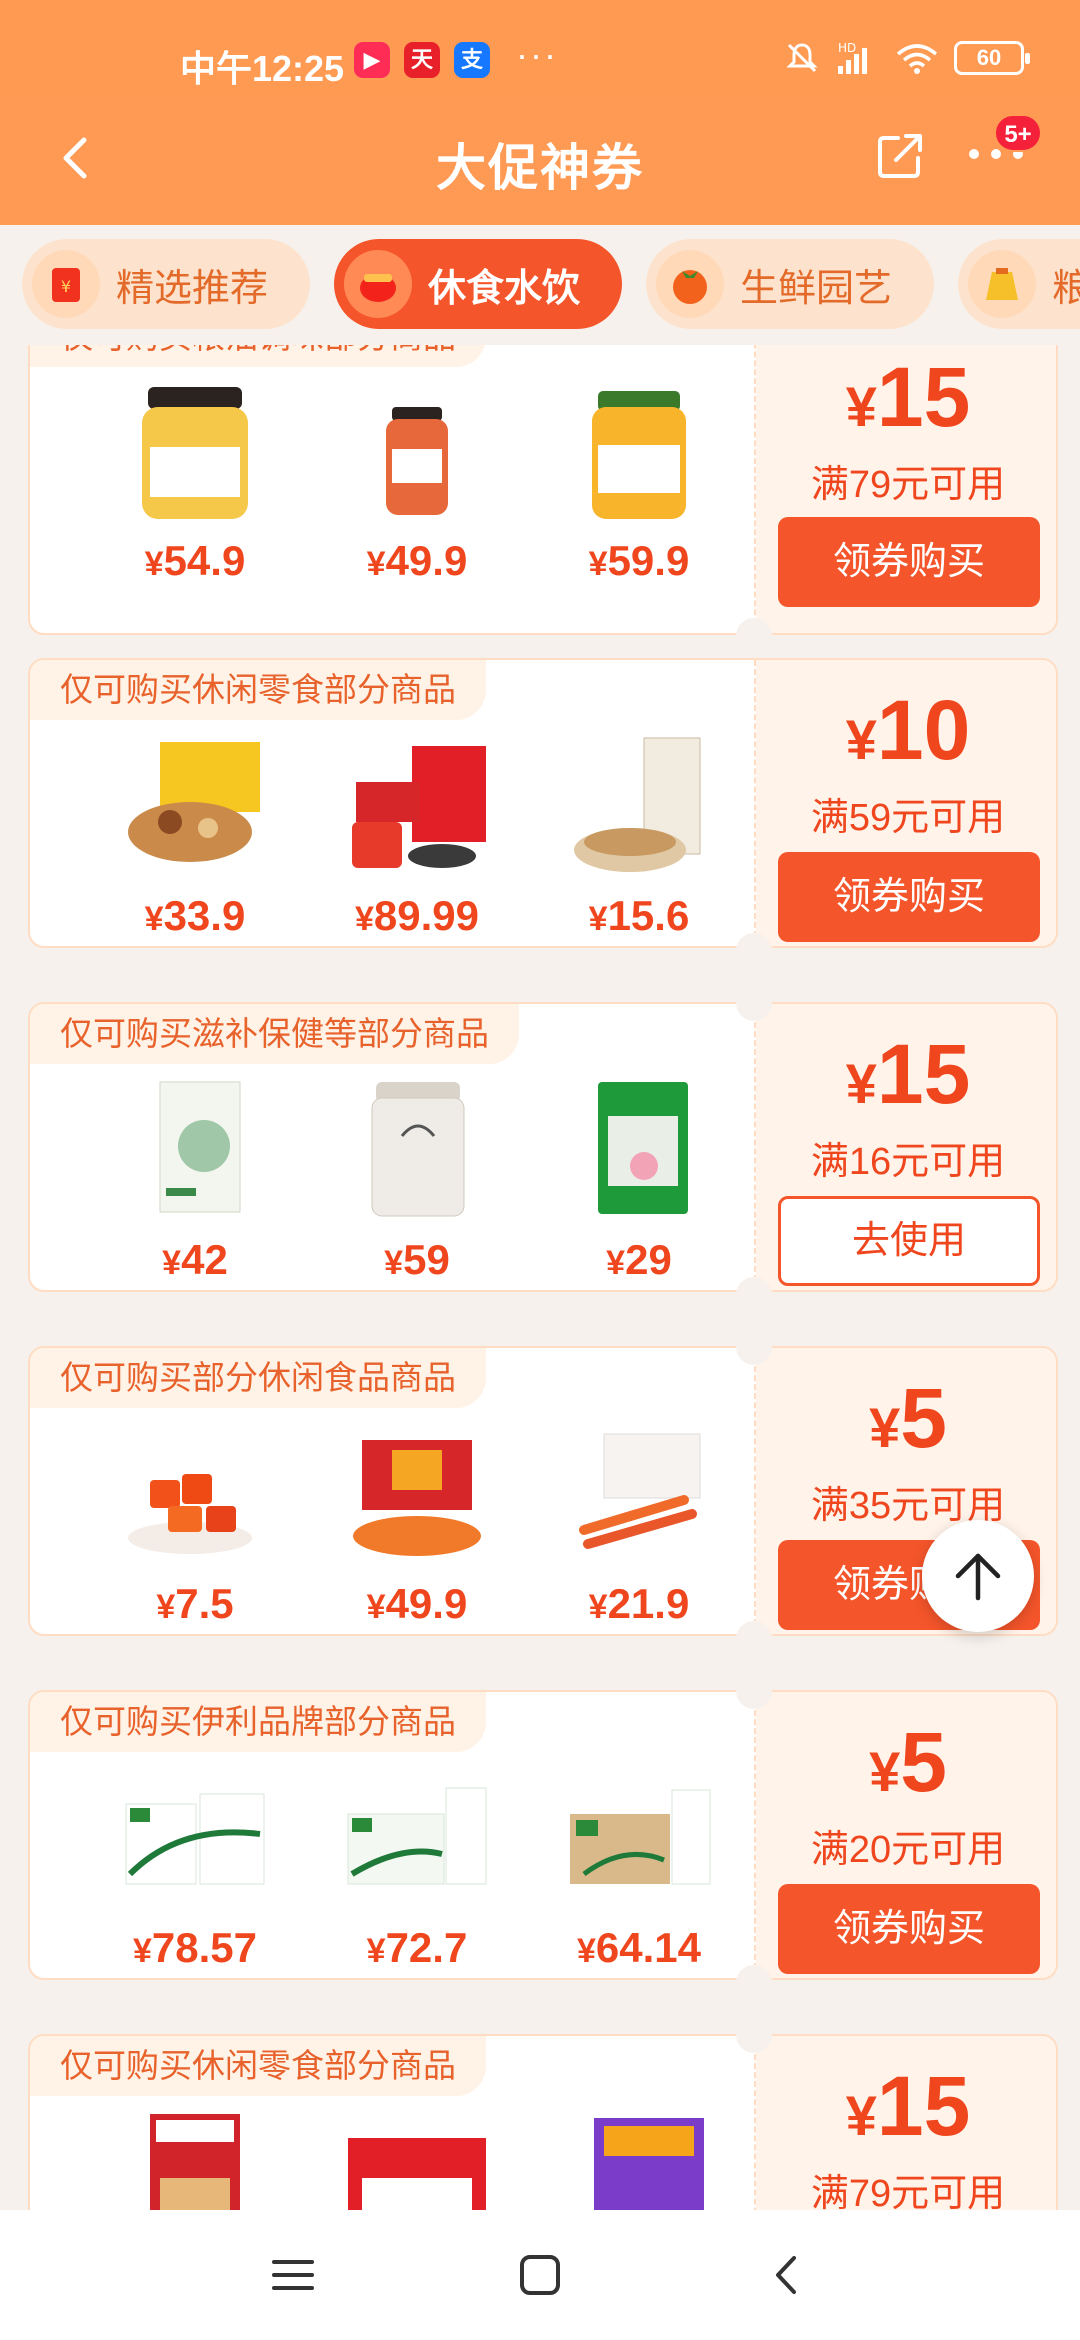 This screenshot has width=1080, height=2340. Describe the element at coordinates (543, 2122) in the screenshot. I see `coupon-card: 仅可购买休闲零食部分商品 ¥15 满79元可用` at that location.